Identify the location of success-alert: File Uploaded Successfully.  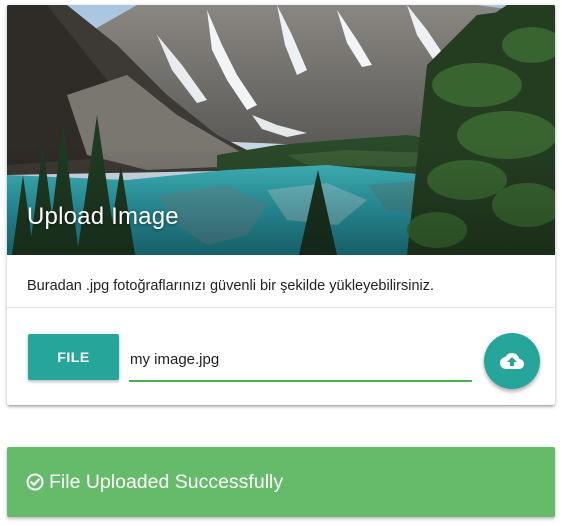
(281, 482).